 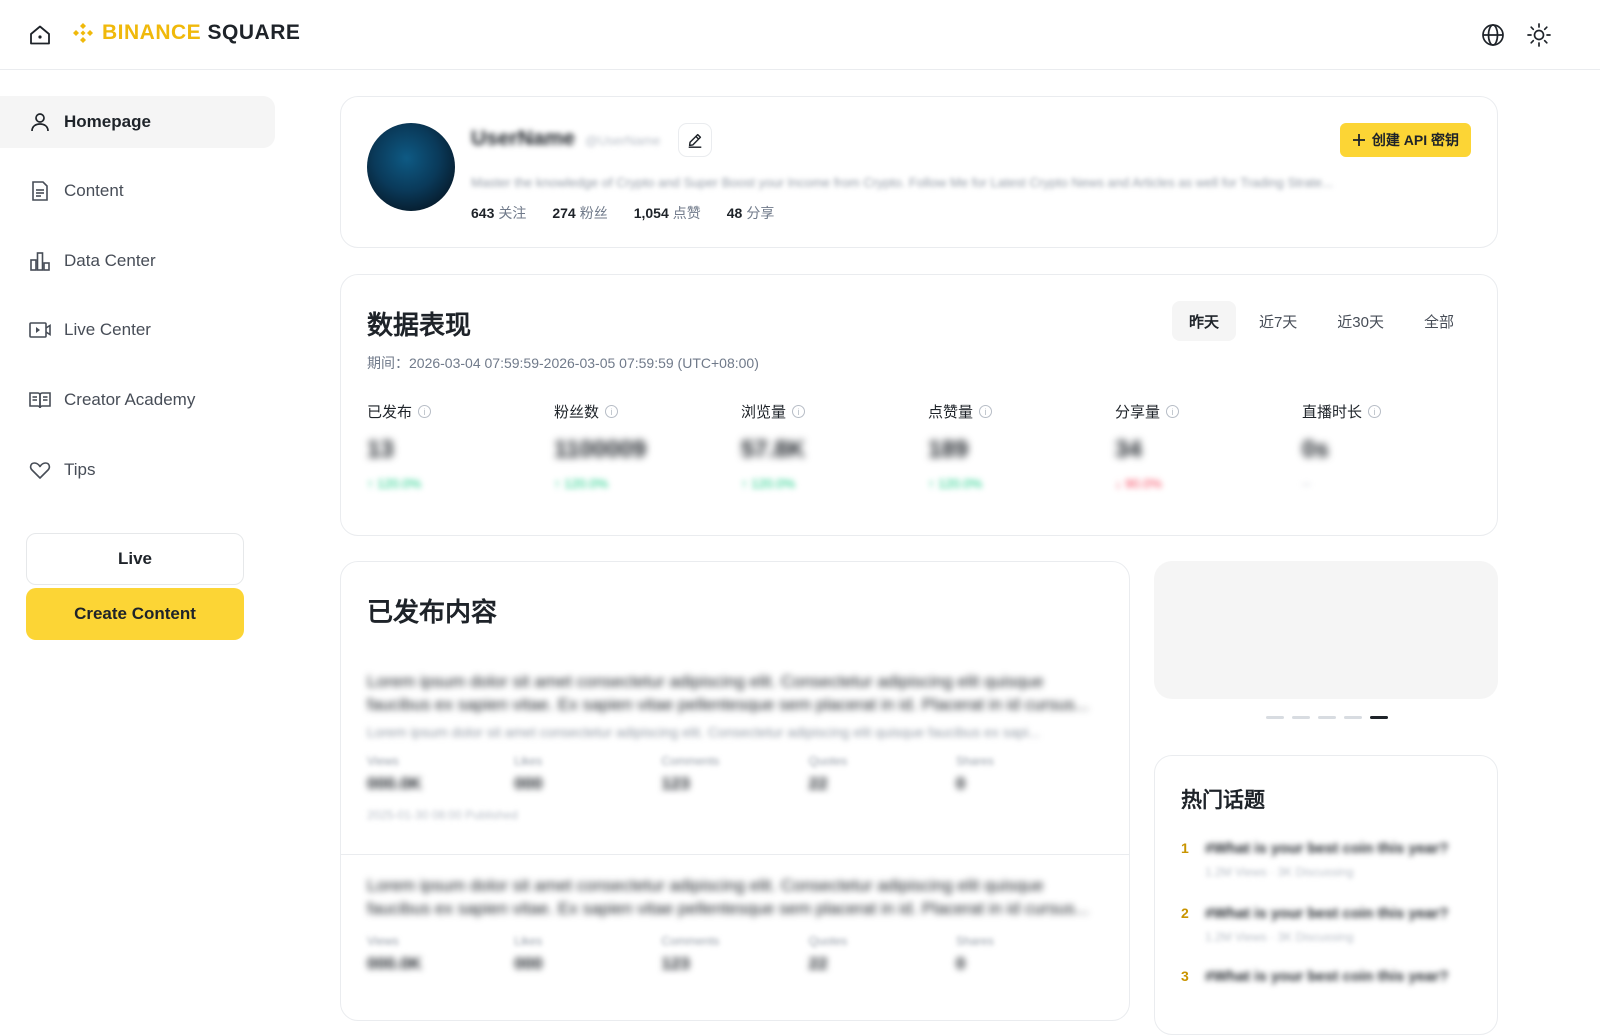 I want to click on sidebar-item-label: Live Center, so click(x=107, y=329).